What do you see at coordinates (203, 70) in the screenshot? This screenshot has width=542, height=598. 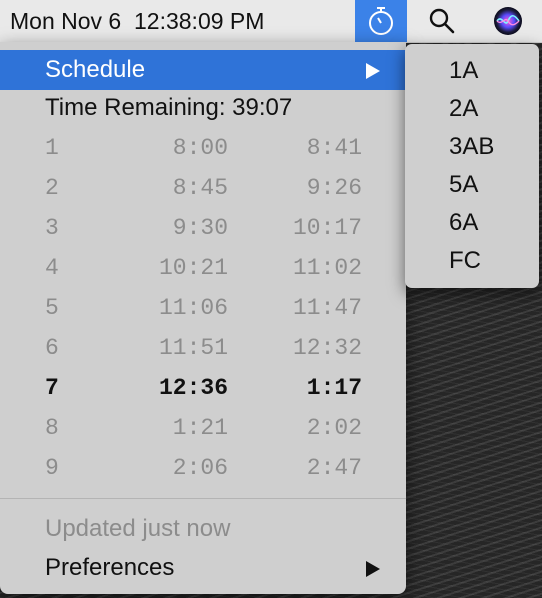 I see `schedule-menu-item: Schedule` at bounding box center [203, 70].